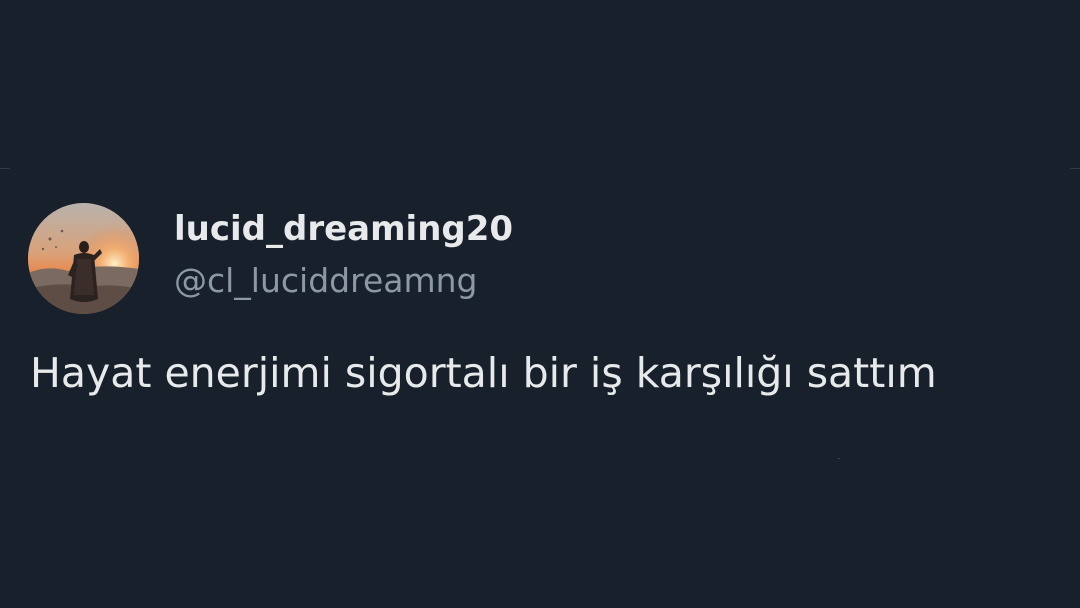 The width and height of the screenshot is (1080, 608). I want to click on author-display-name: lucid_dreaming20, so click(343, 229).